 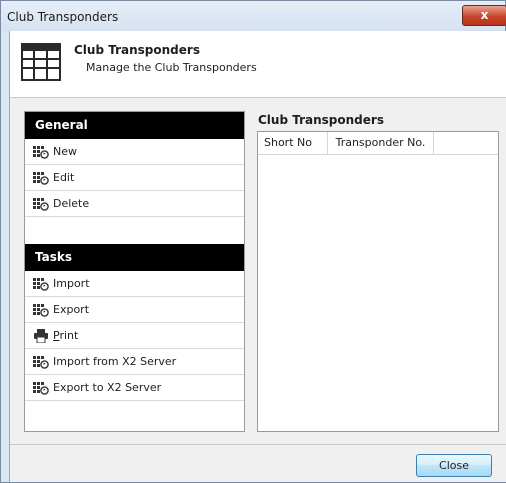 I want to click on export-button: Export, so click(x=134, y=310).